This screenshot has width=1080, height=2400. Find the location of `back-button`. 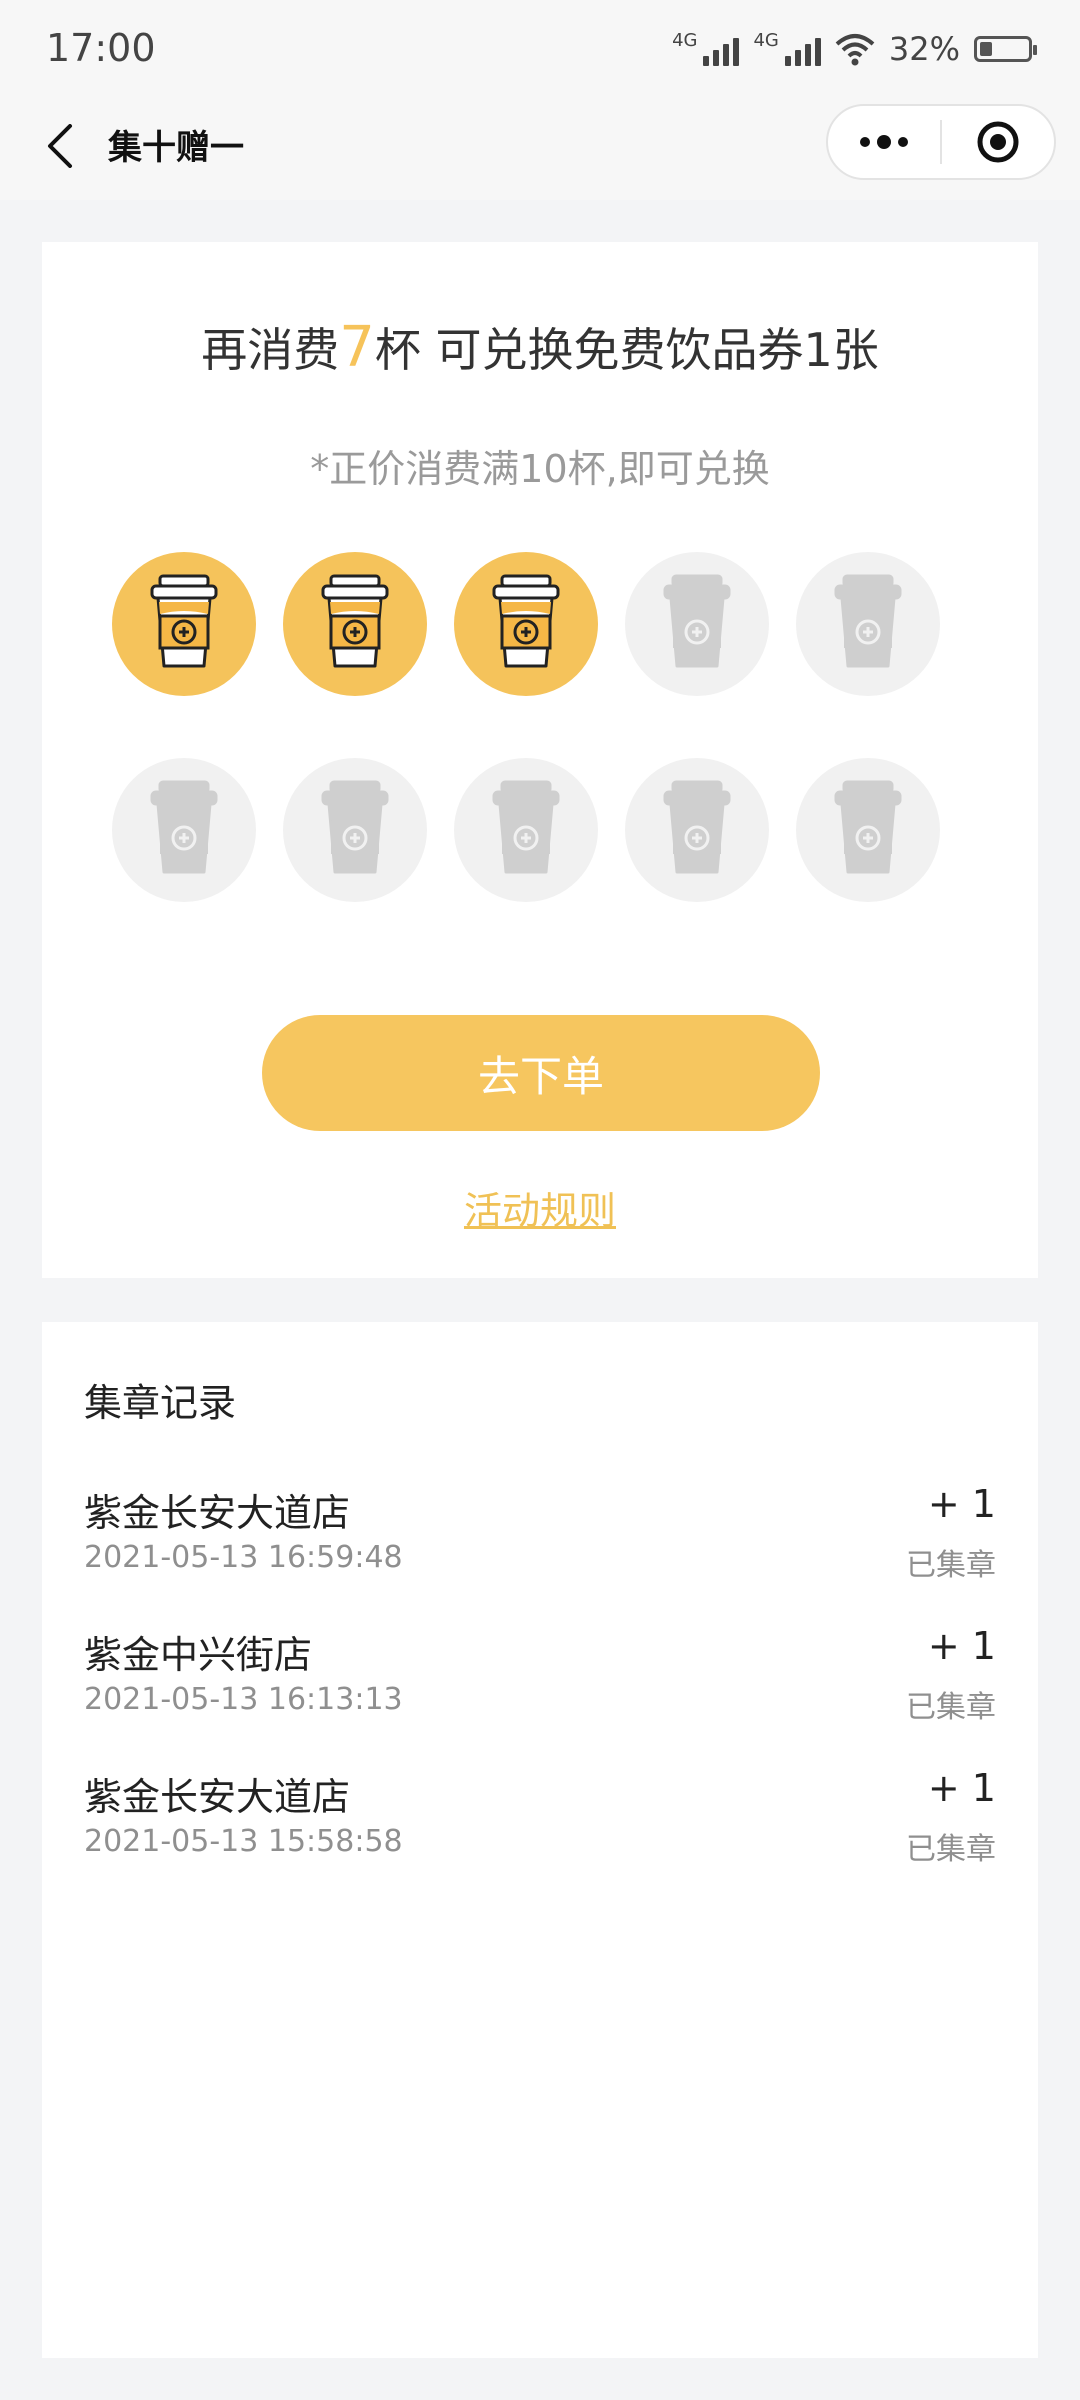

back-button is located at coordinates (60, 146).